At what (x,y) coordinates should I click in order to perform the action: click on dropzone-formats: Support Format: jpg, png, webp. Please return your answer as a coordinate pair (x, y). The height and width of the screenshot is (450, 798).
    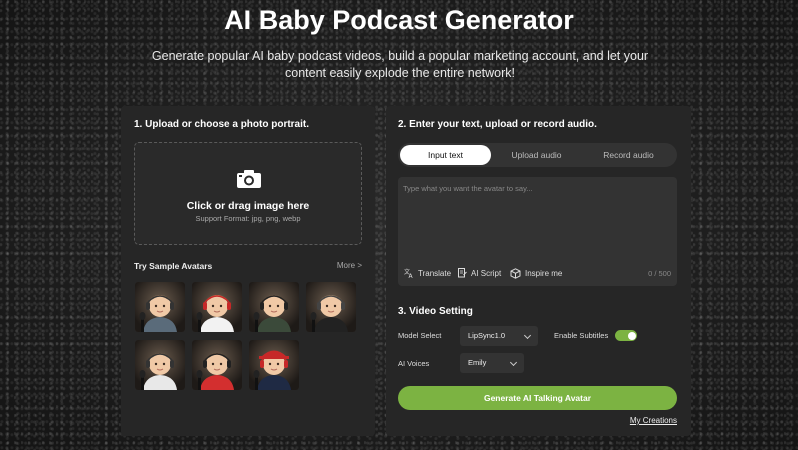
    Looking at the image, I should click on (248, 218).